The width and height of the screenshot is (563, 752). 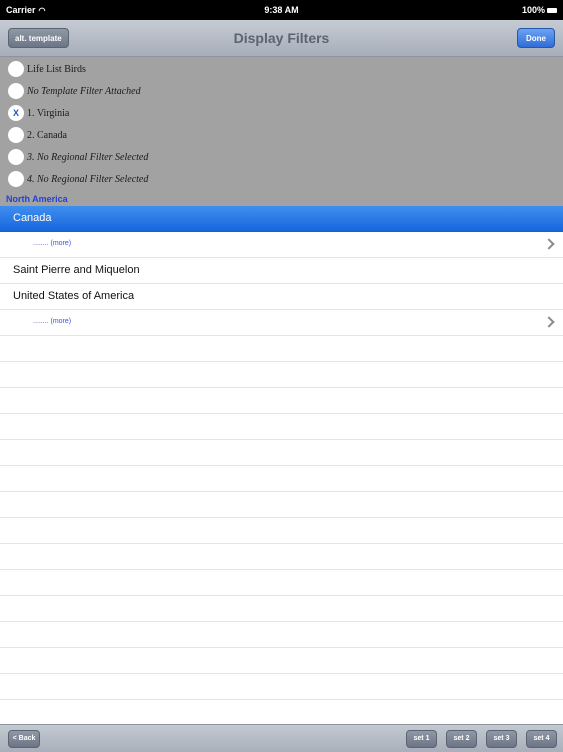 I want to click on navigation-bar: alt. template Display Filters Done, so click(x=281, y=38).